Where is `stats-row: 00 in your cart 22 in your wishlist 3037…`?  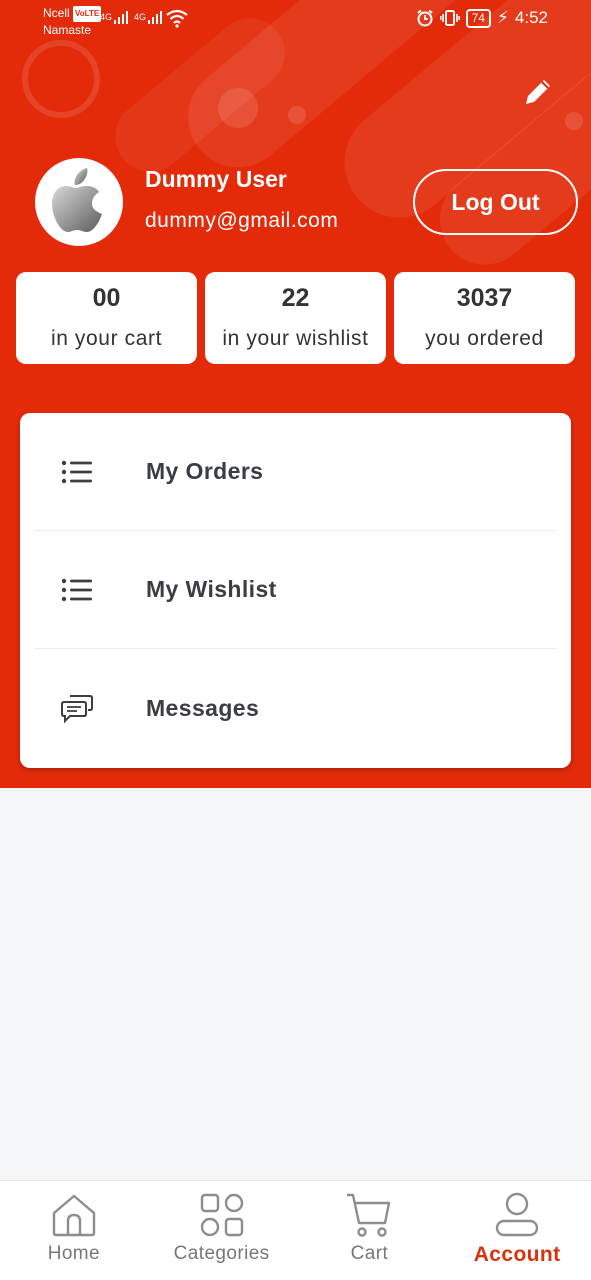 stats-row: 00 in your cart 22 in your wishlist 3037… is located at coordinates (295, 318).